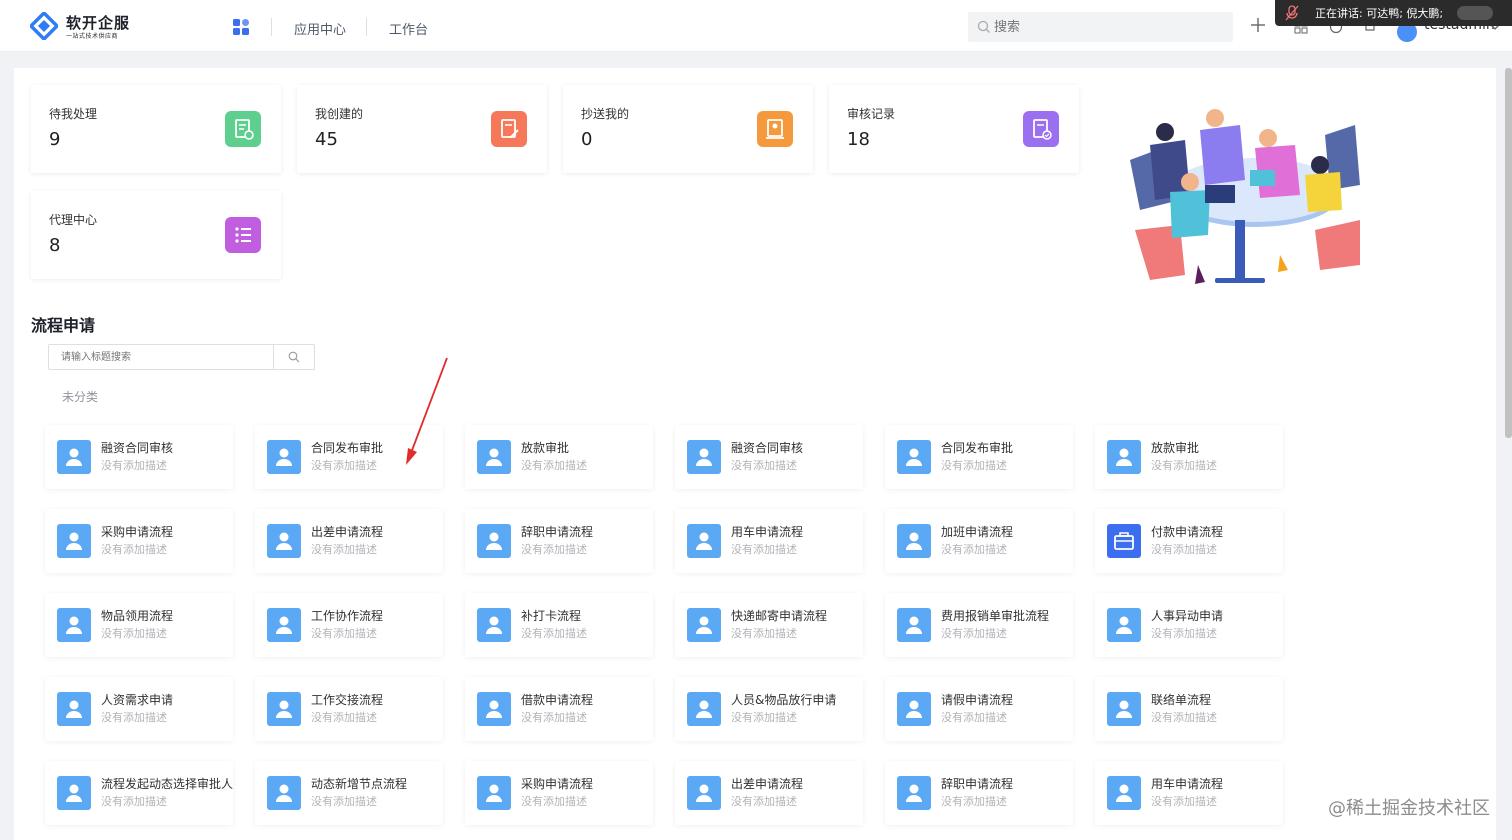 This screenshot has width=1512, height=840. I want to click on stat-card-audit: 审核记录 18, so click(954, 129).